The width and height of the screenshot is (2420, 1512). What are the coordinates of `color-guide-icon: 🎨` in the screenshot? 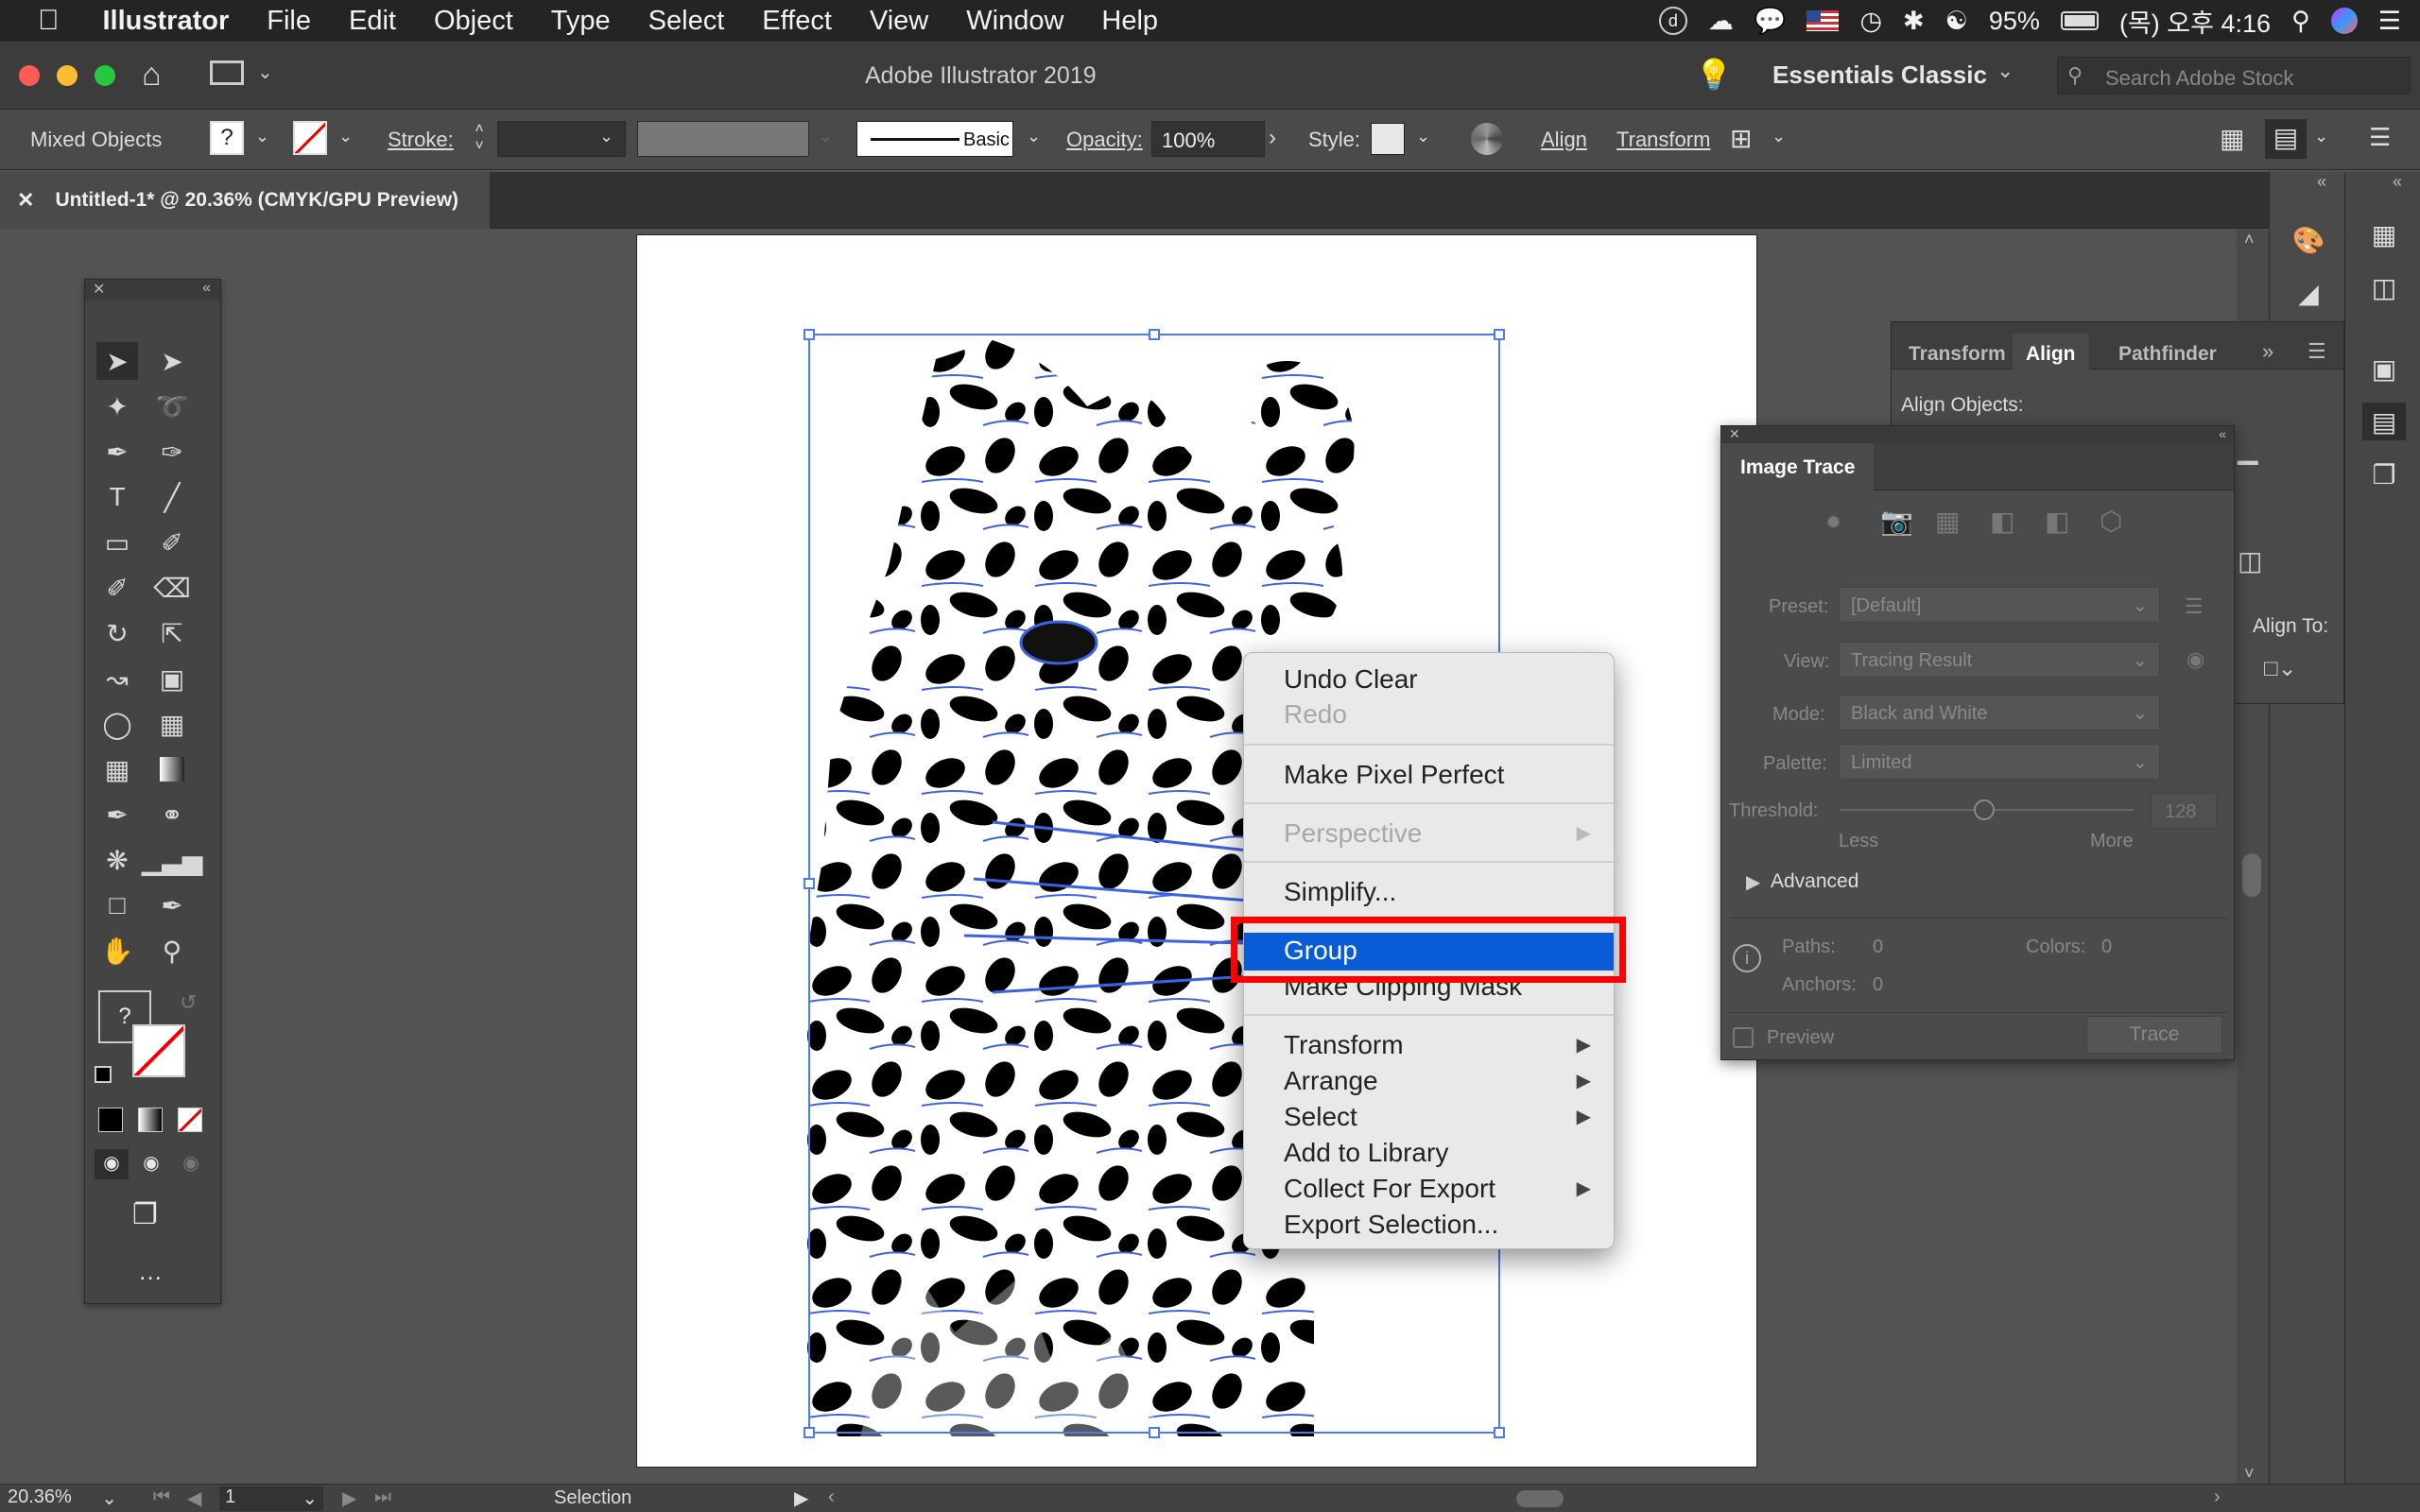 It's located at (2308, 240).